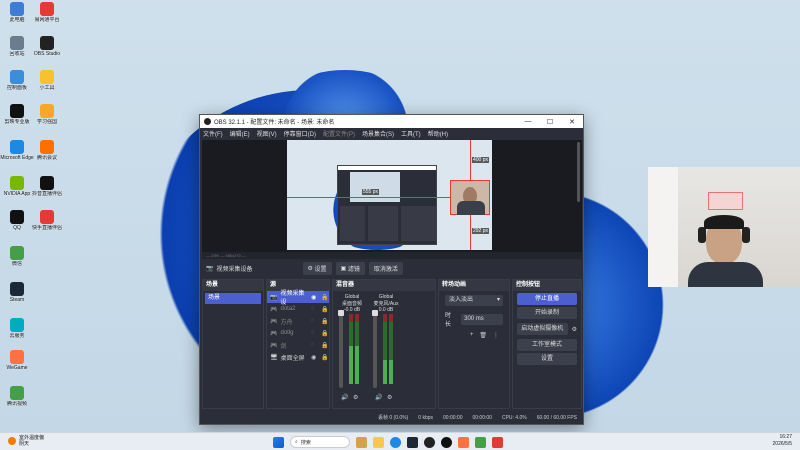  What do you see at coordinates (429, 442) in the screenshot?
I see `obs-taskbar-icon` at bounding box center [429, 442].